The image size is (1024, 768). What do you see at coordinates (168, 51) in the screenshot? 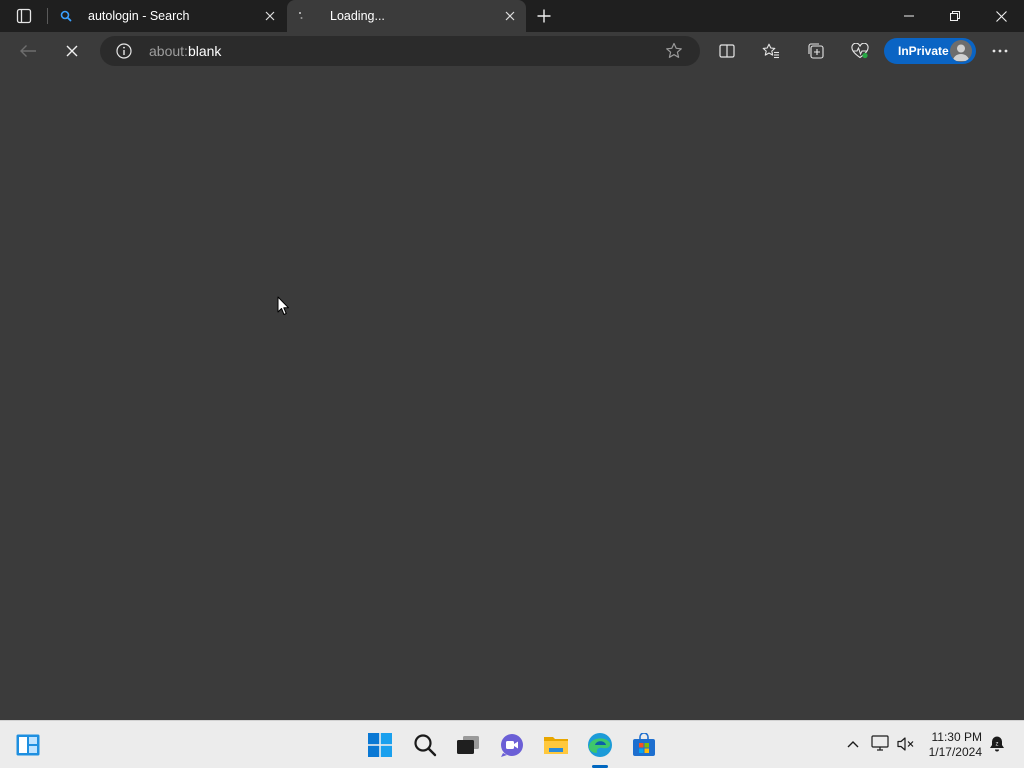
I see `url-scheme: about:` at bounding box center [168, 51].